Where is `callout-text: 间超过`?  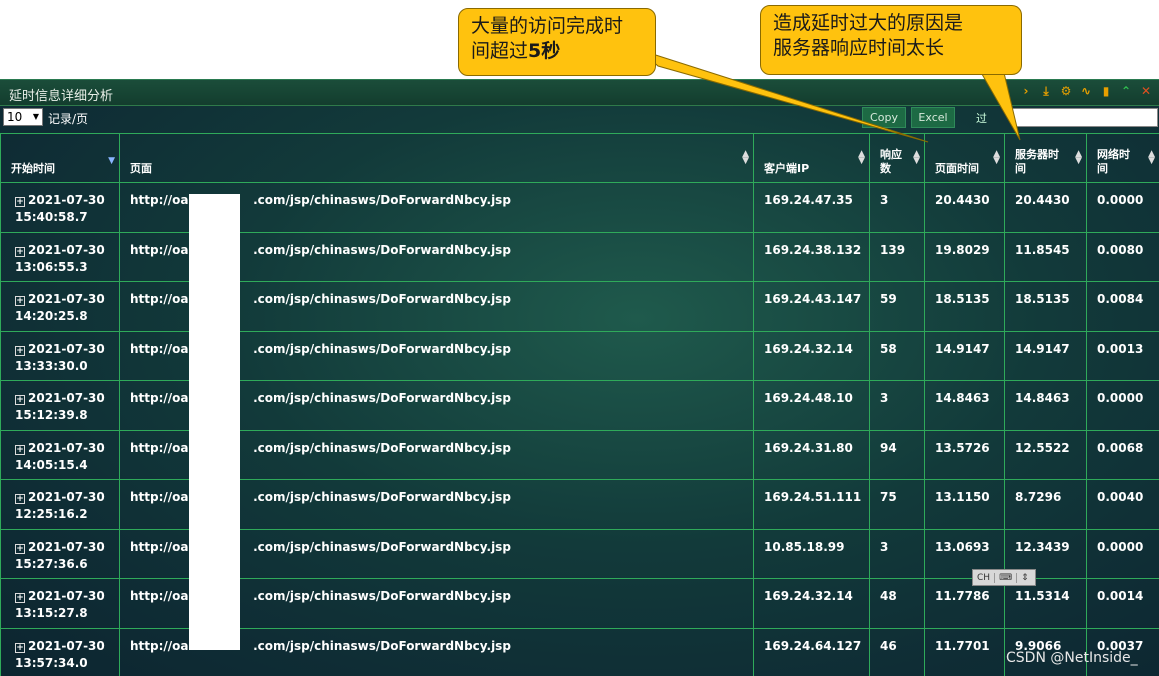
callout-text: 间超过 is located at coordinates (500, 51).